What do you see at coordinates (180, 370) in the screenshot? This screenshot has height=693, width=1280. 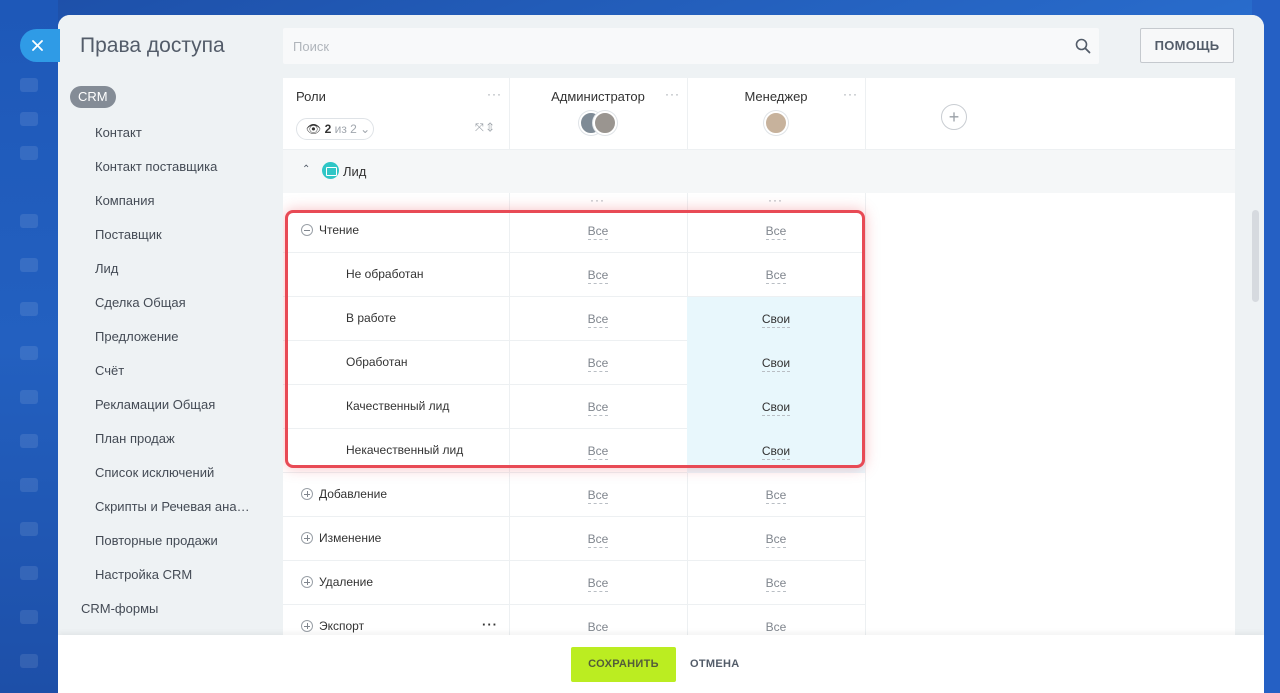 I see `sidebar-item-invoice: Счёт` at bounding box center [180, 370].